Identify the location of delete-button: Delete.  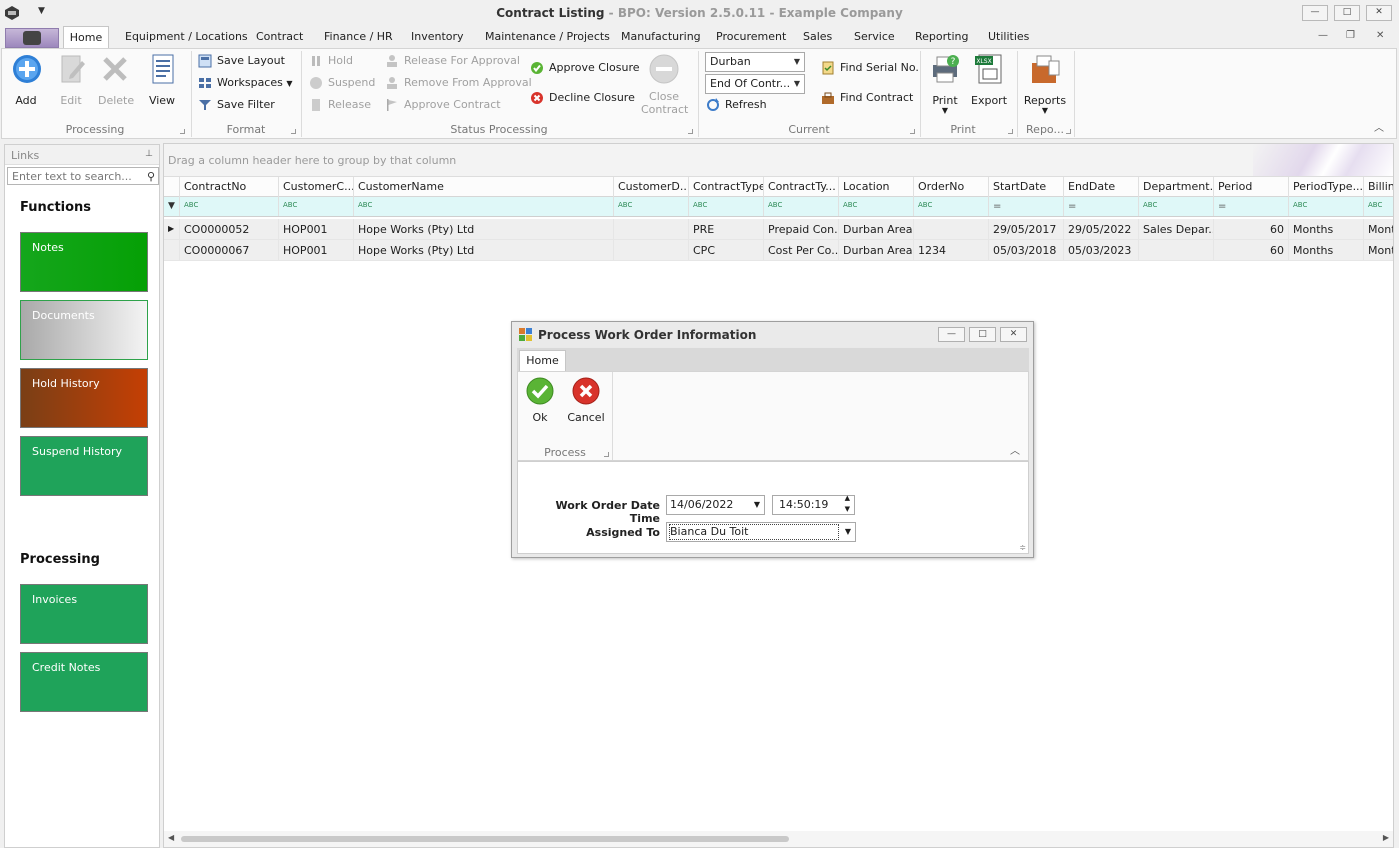
(116, 80).